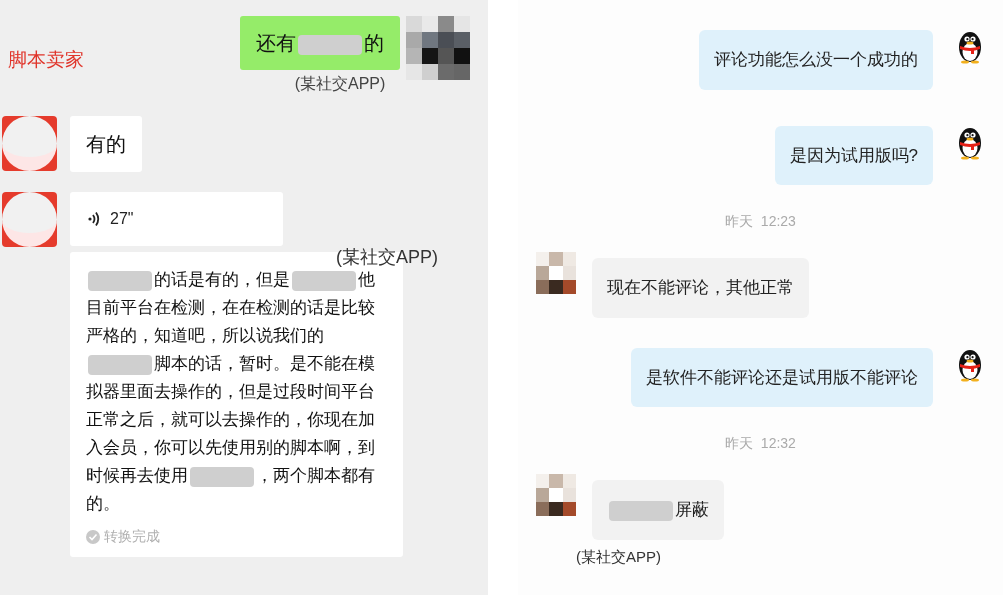 This screenshot has width=1003, height=595. Describe the element at coordinates (760, 443) in the screenshot. I see `timestamp: 昨天 12:32` at that location.